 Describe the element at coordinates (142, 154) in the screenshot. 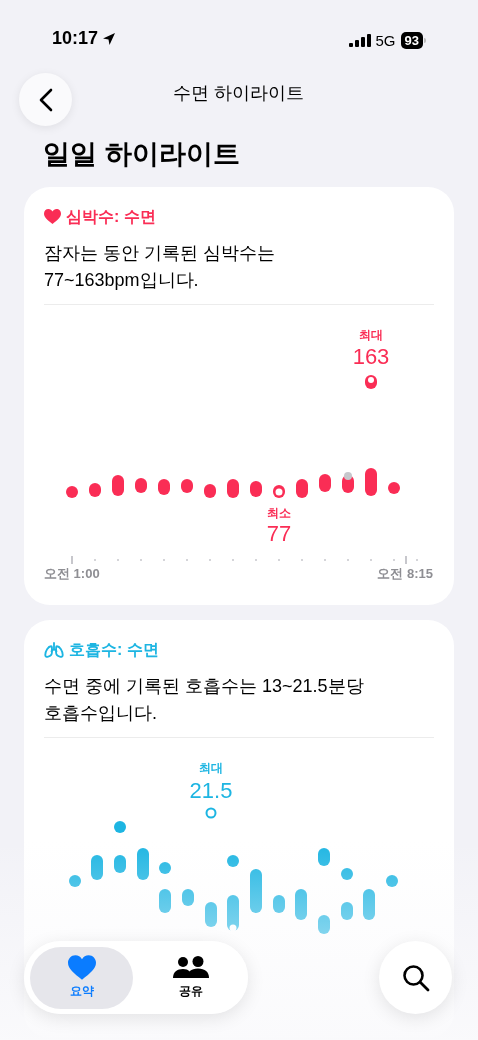

I see `section-title: 일일 하이라이트` at that location.